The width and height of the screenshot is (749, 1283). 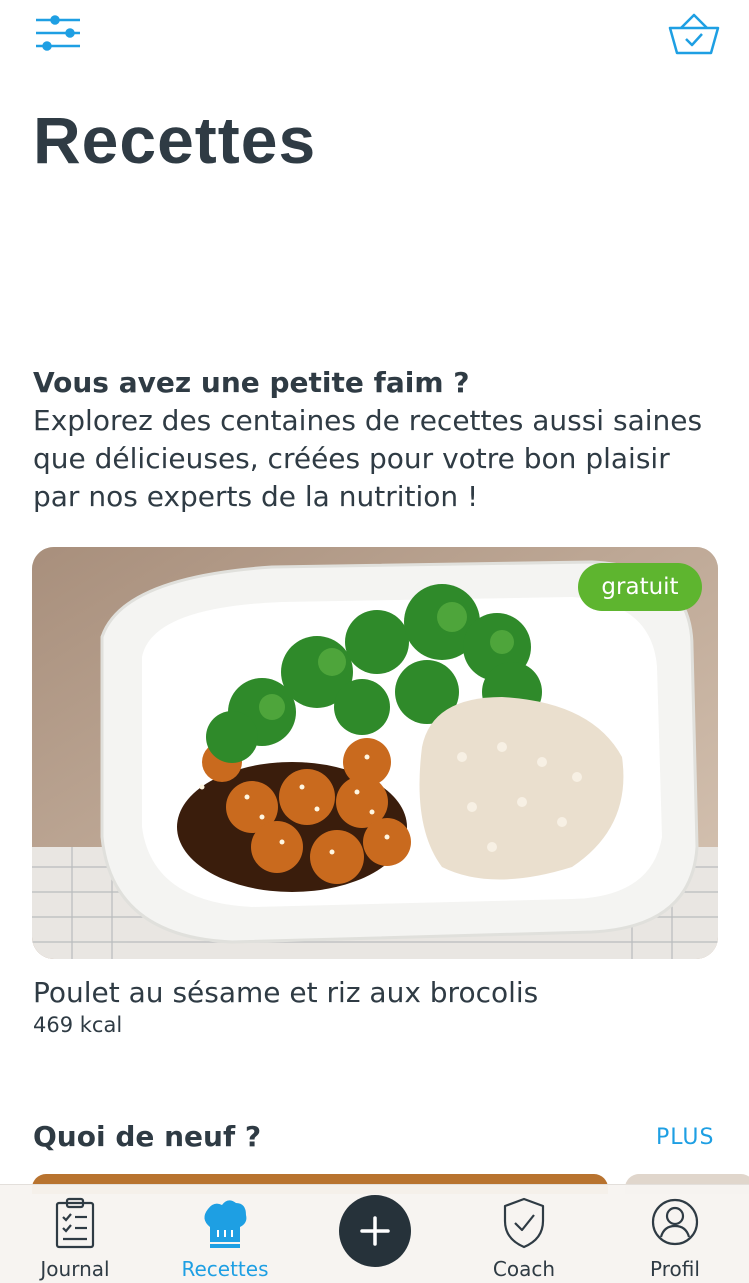 I want to click on plus-icon, so click(x=375, y=1231).